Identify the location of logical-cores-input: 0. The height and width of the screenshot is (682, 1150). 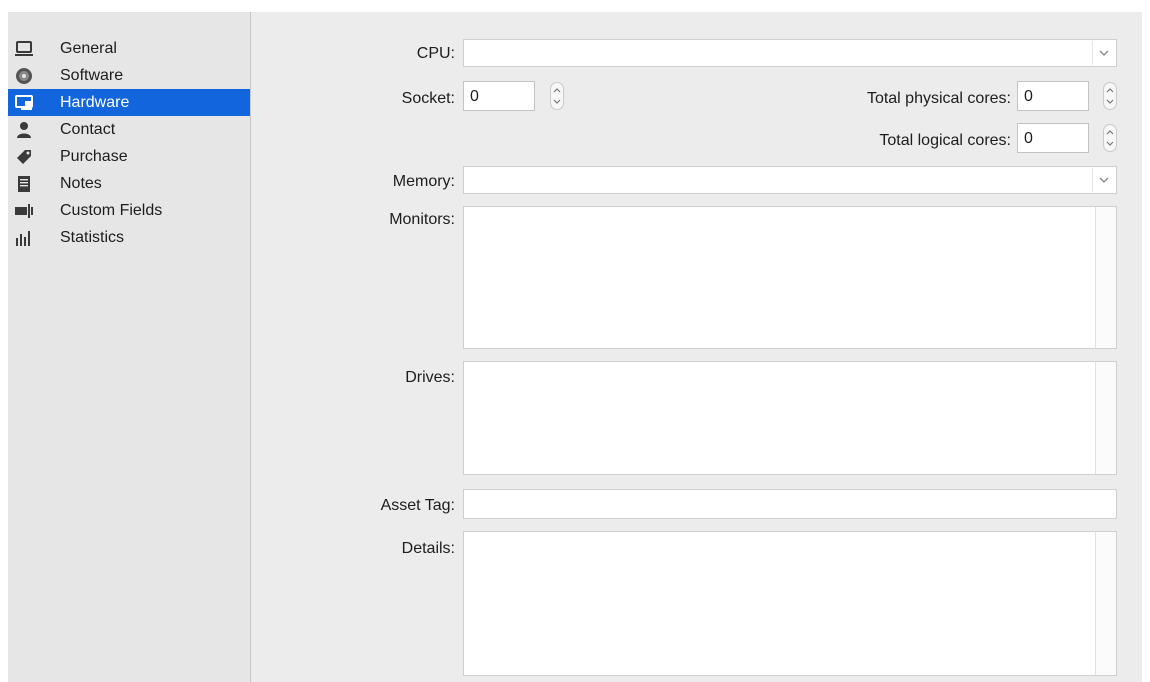
(1053, 138).